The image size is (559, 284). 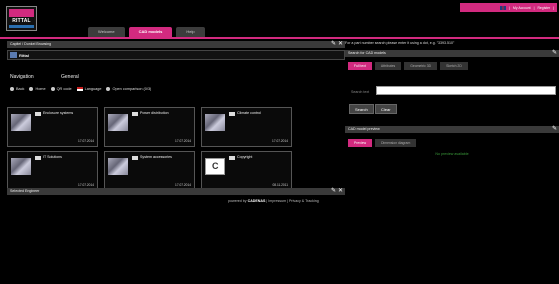 What do you see at coordinates (70, 77) in the screenshot?
I see `general-heading: General` at bounding box center [70, 77].